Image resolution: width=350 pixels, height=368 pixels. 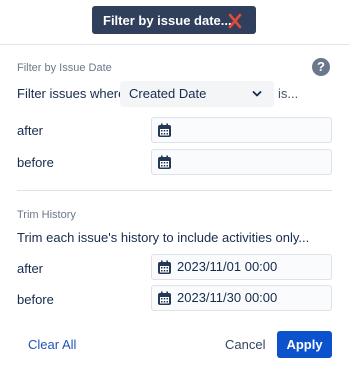 What do you see at coordinates (30, 268) in the screenshot?
I see `trim-after-label: after` at bounding box center [30, 268].